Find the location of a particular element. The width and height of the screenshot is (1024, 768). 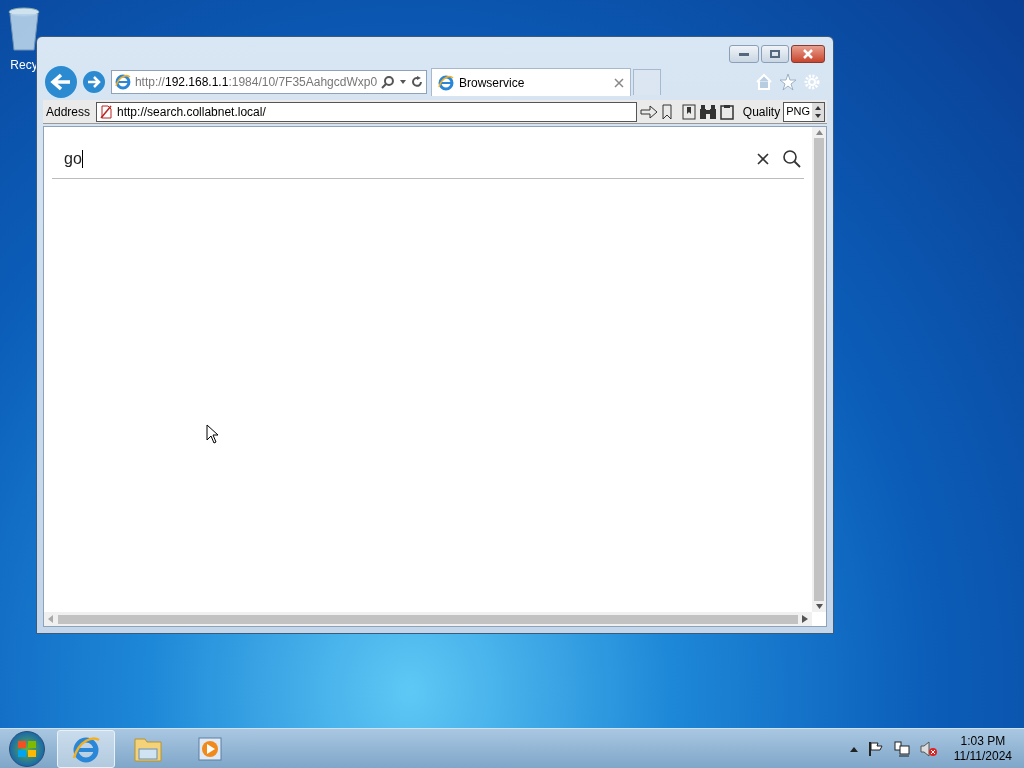

recycle-bin-icon is located at coordinates (24, 29).